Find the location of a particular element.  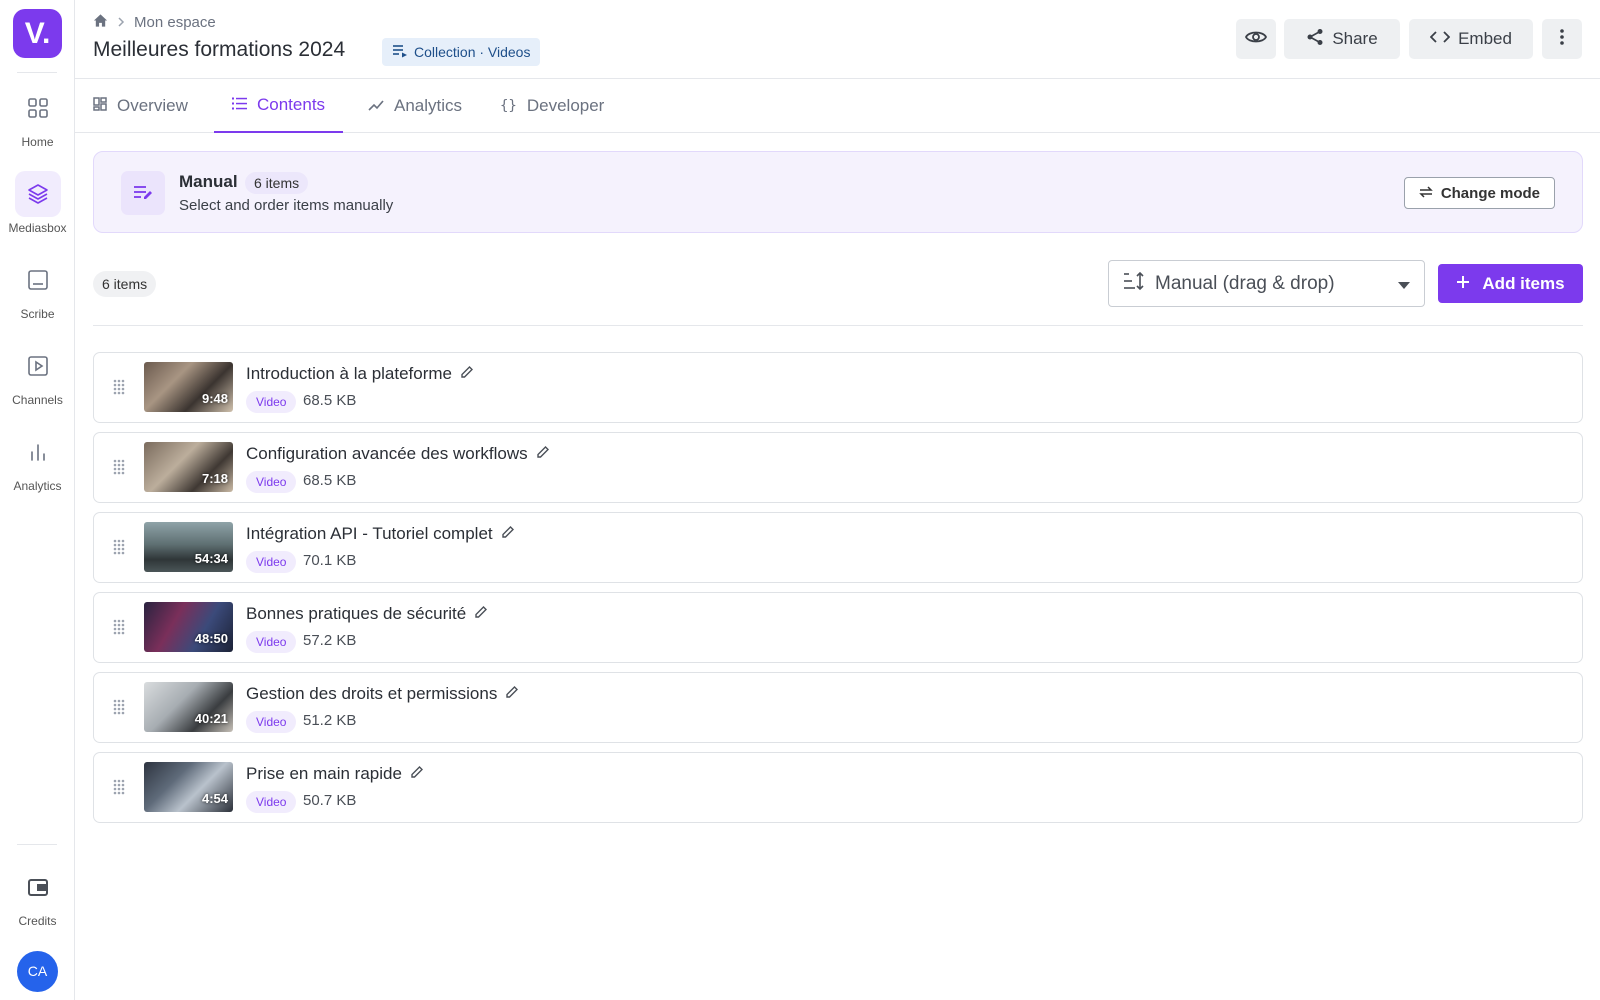

wallet-icon is located at coordinates (38, 887).